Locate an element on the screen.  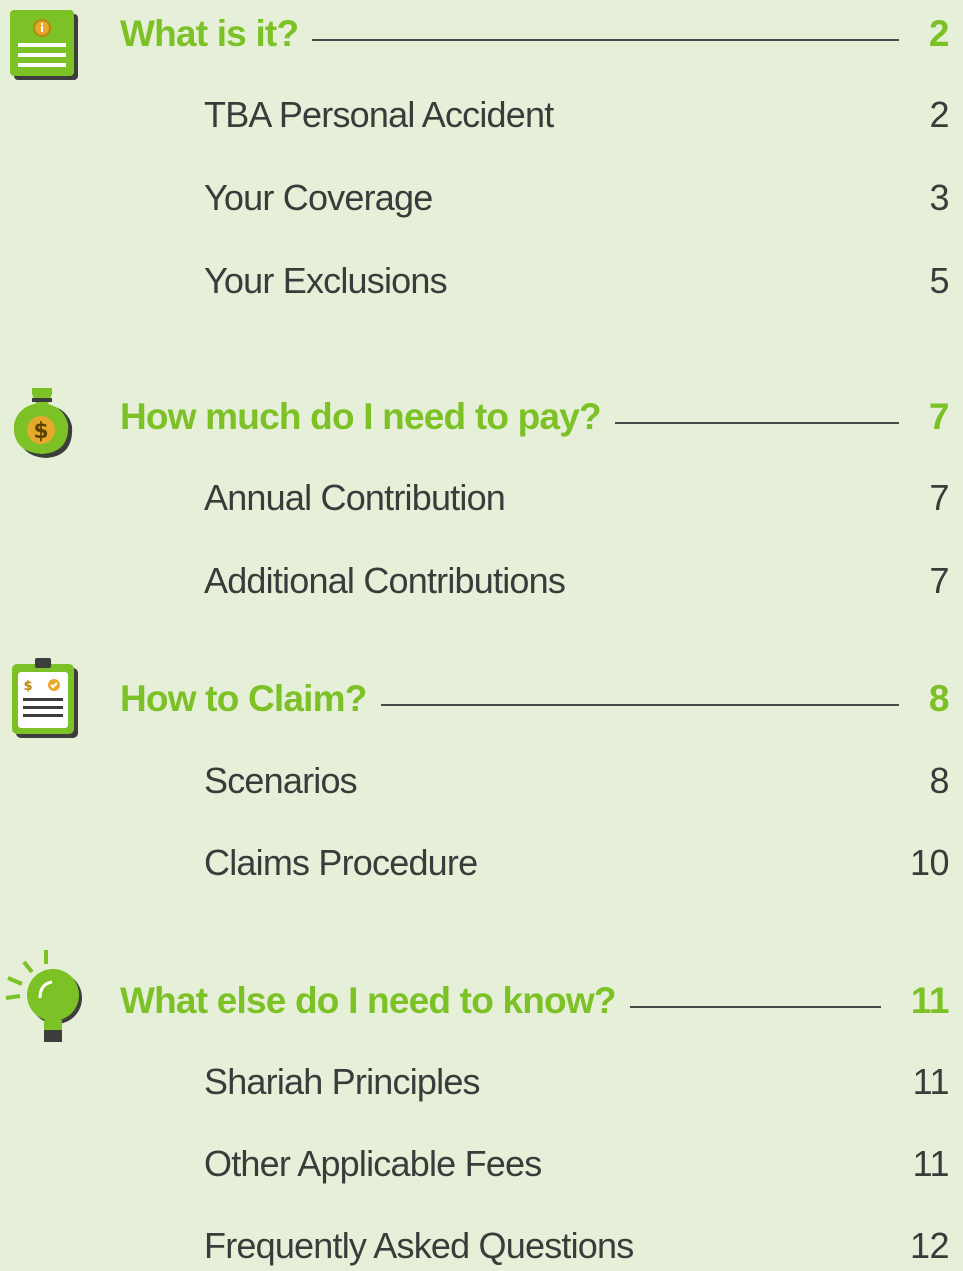
toc-item-label: Claims Procedure is located at coordinates (341, 862).